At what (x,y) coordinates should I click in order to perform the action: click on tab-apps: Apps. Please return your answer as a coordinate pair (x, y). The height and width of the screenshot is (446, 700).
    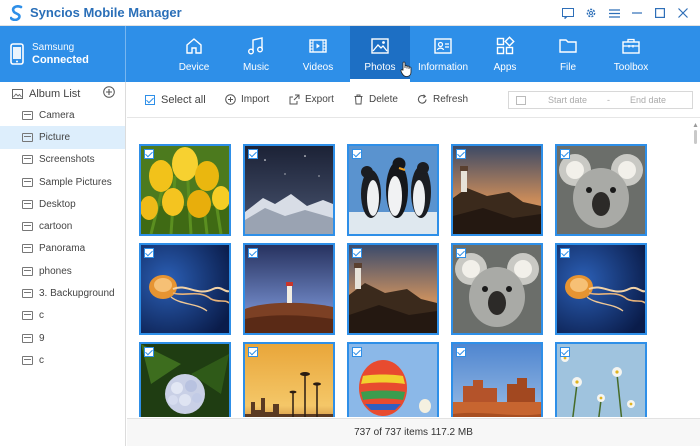
    Looking at the image, I should click on (505, 54).